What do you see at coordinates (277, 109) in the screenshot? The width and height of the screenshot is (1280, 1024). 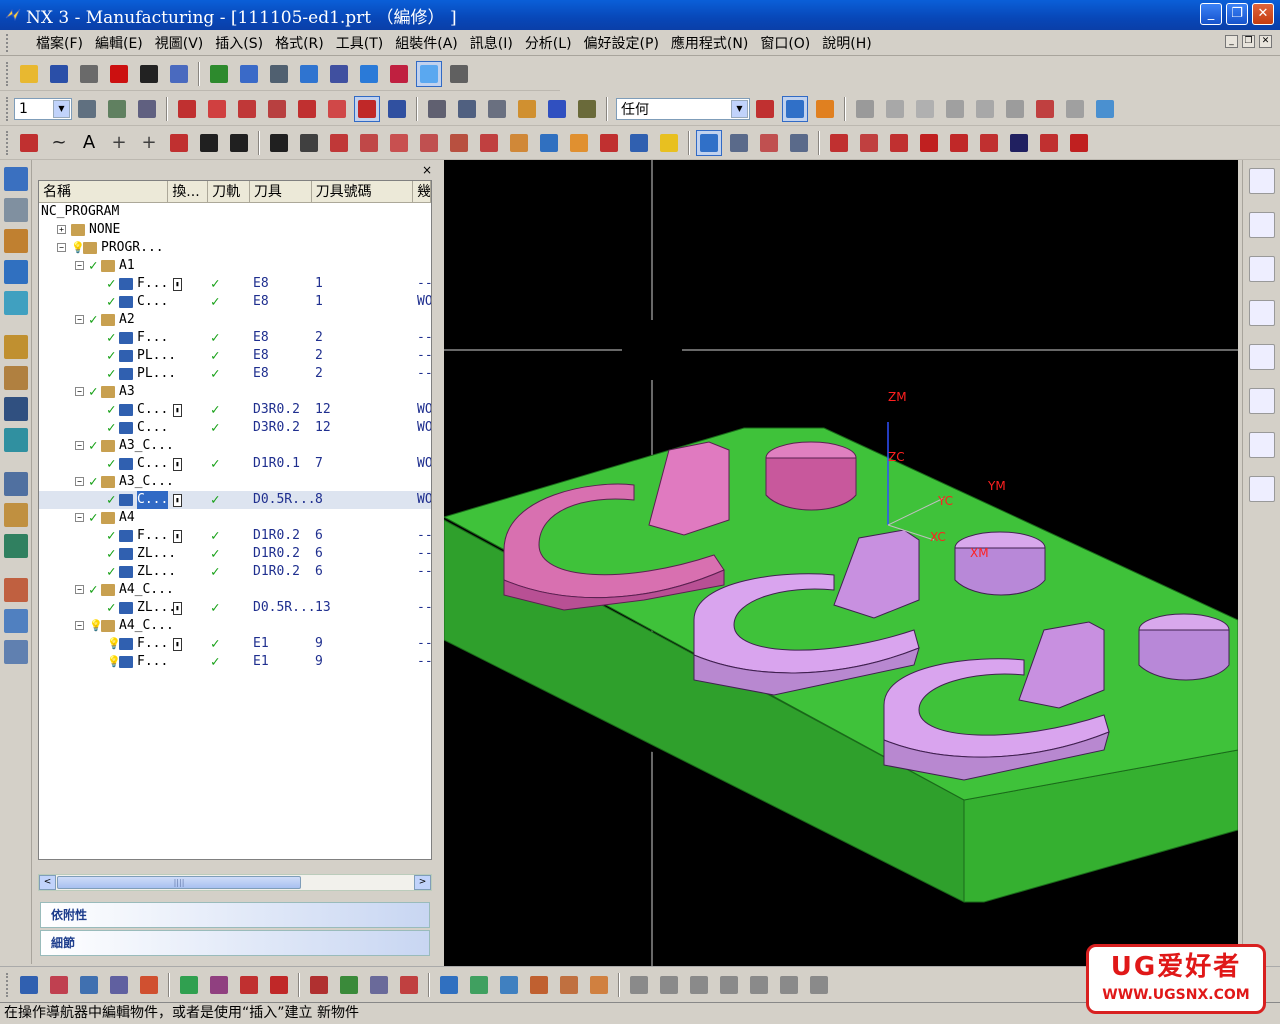 I see `wcs-orient-button` at bounding box center [277, 109].